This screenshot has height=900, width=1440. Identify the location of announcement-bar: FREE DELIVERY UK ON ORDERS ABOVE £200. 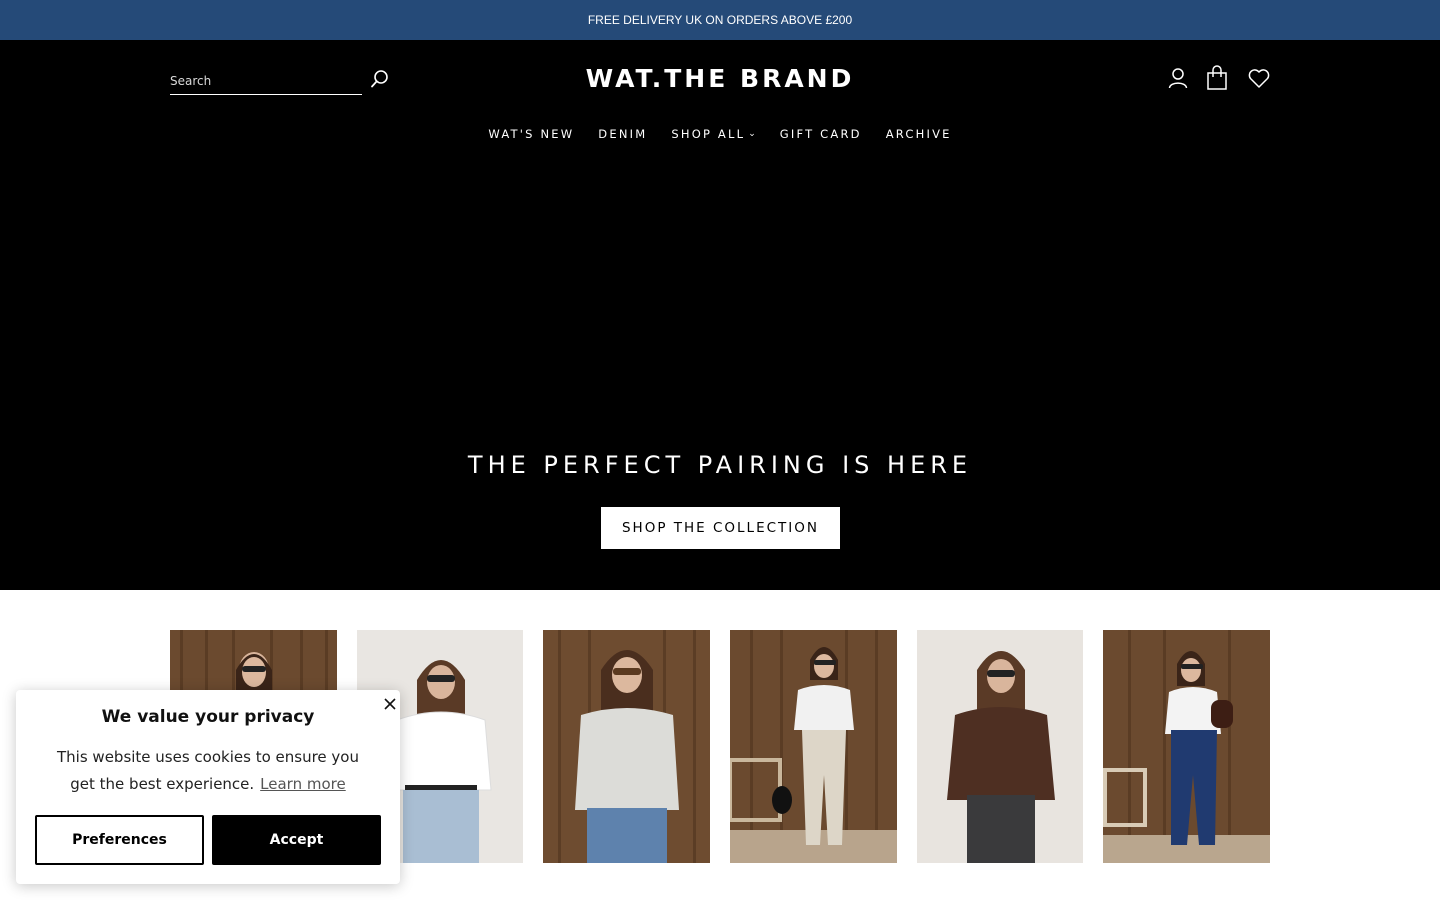
(720, 20).